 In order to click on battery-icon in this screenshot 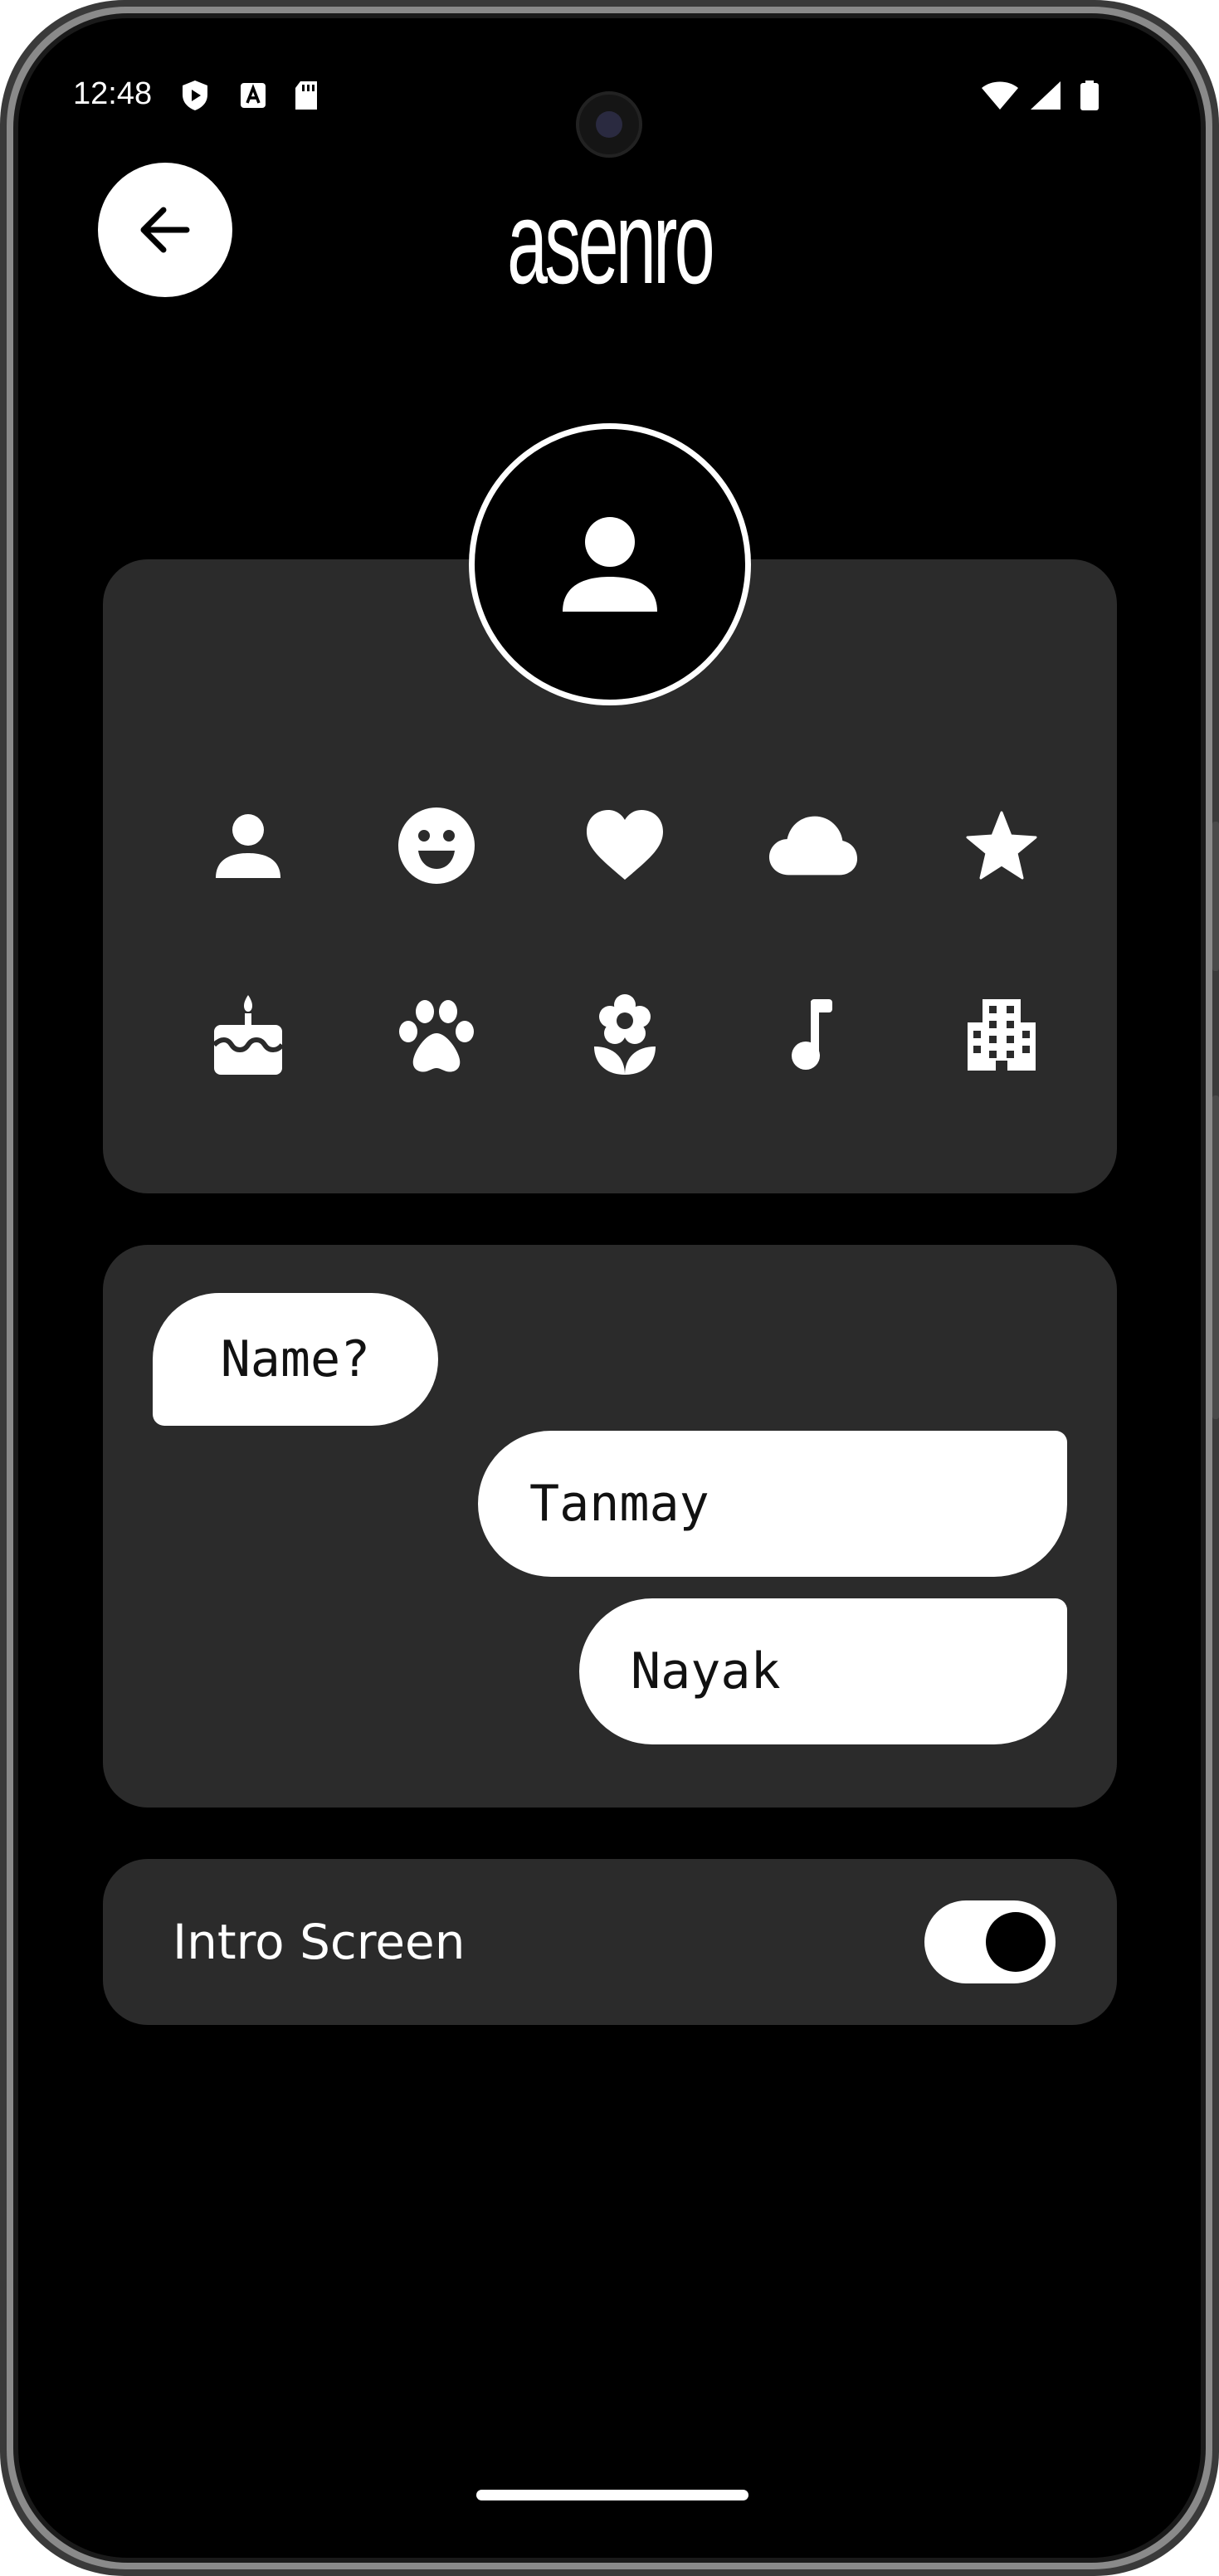, I will do `click(1090, 95)`.